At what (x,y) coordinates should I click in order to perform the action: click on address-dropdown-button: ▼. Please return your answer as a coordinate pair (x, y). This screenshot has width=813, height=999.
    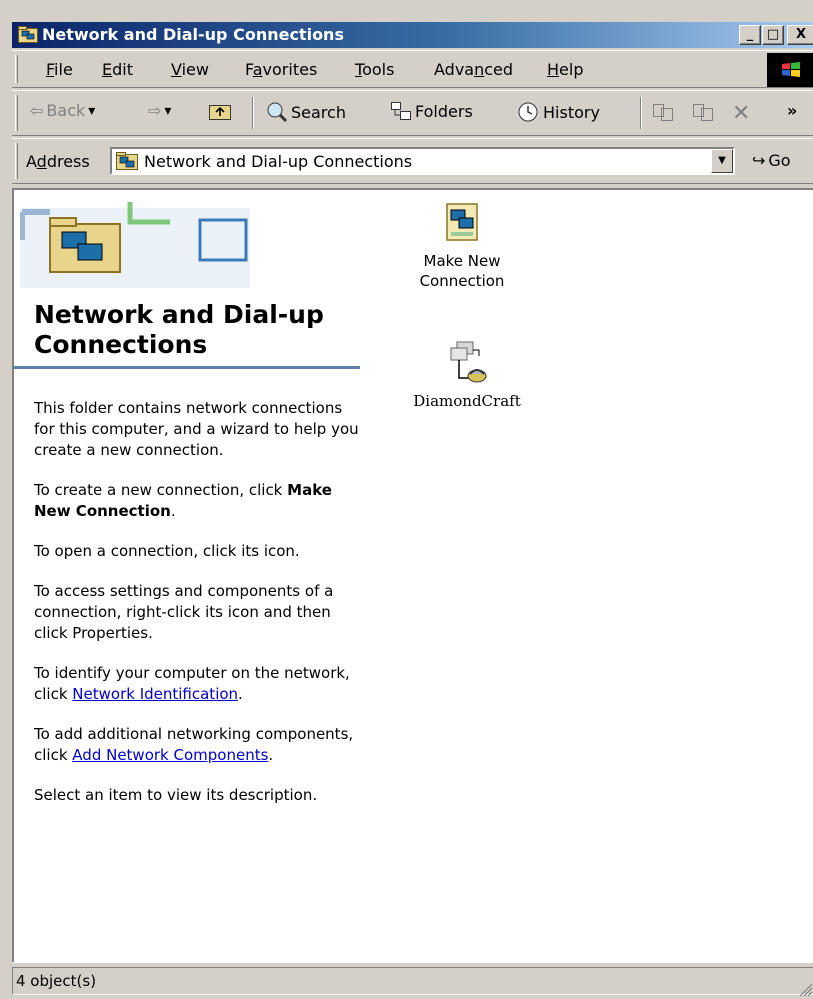
    Looking at the image, I should click on (722, 161).